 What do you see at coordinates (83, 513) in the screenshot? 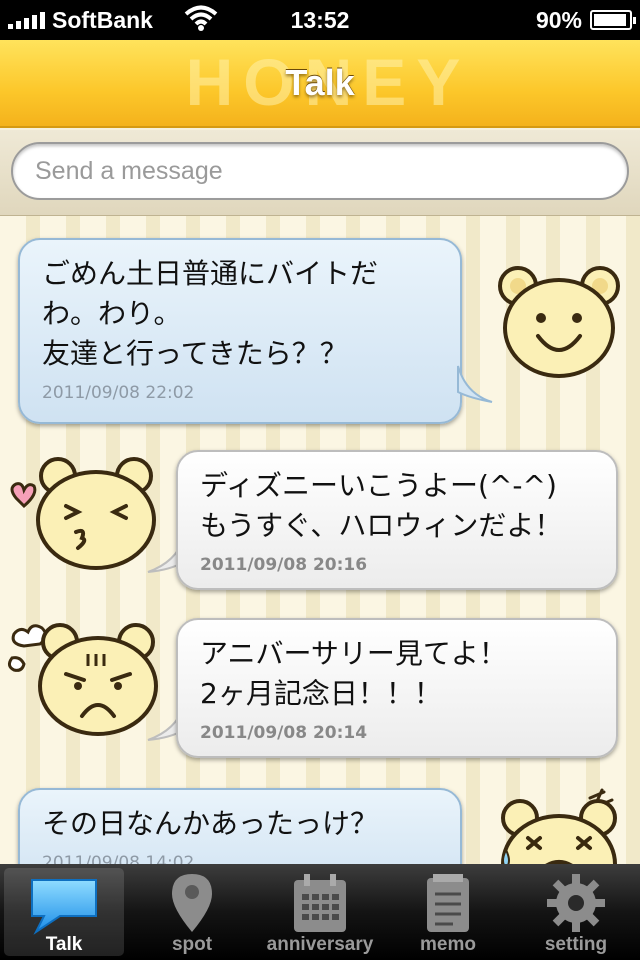
I see `kissing-bear-avatar` at bounding box center [83, 513].